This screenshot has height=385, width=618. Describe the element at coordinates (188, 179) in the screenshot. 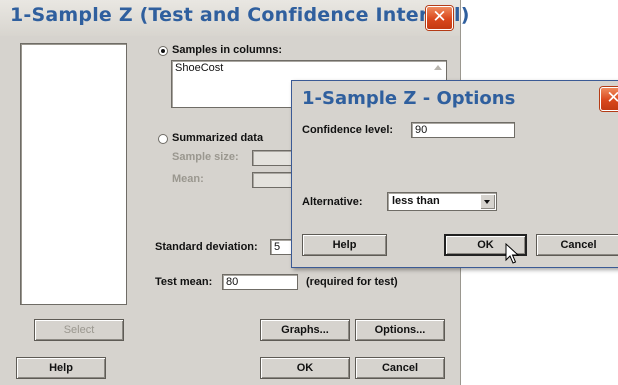

I see `mean-label: Mean:` at that location.